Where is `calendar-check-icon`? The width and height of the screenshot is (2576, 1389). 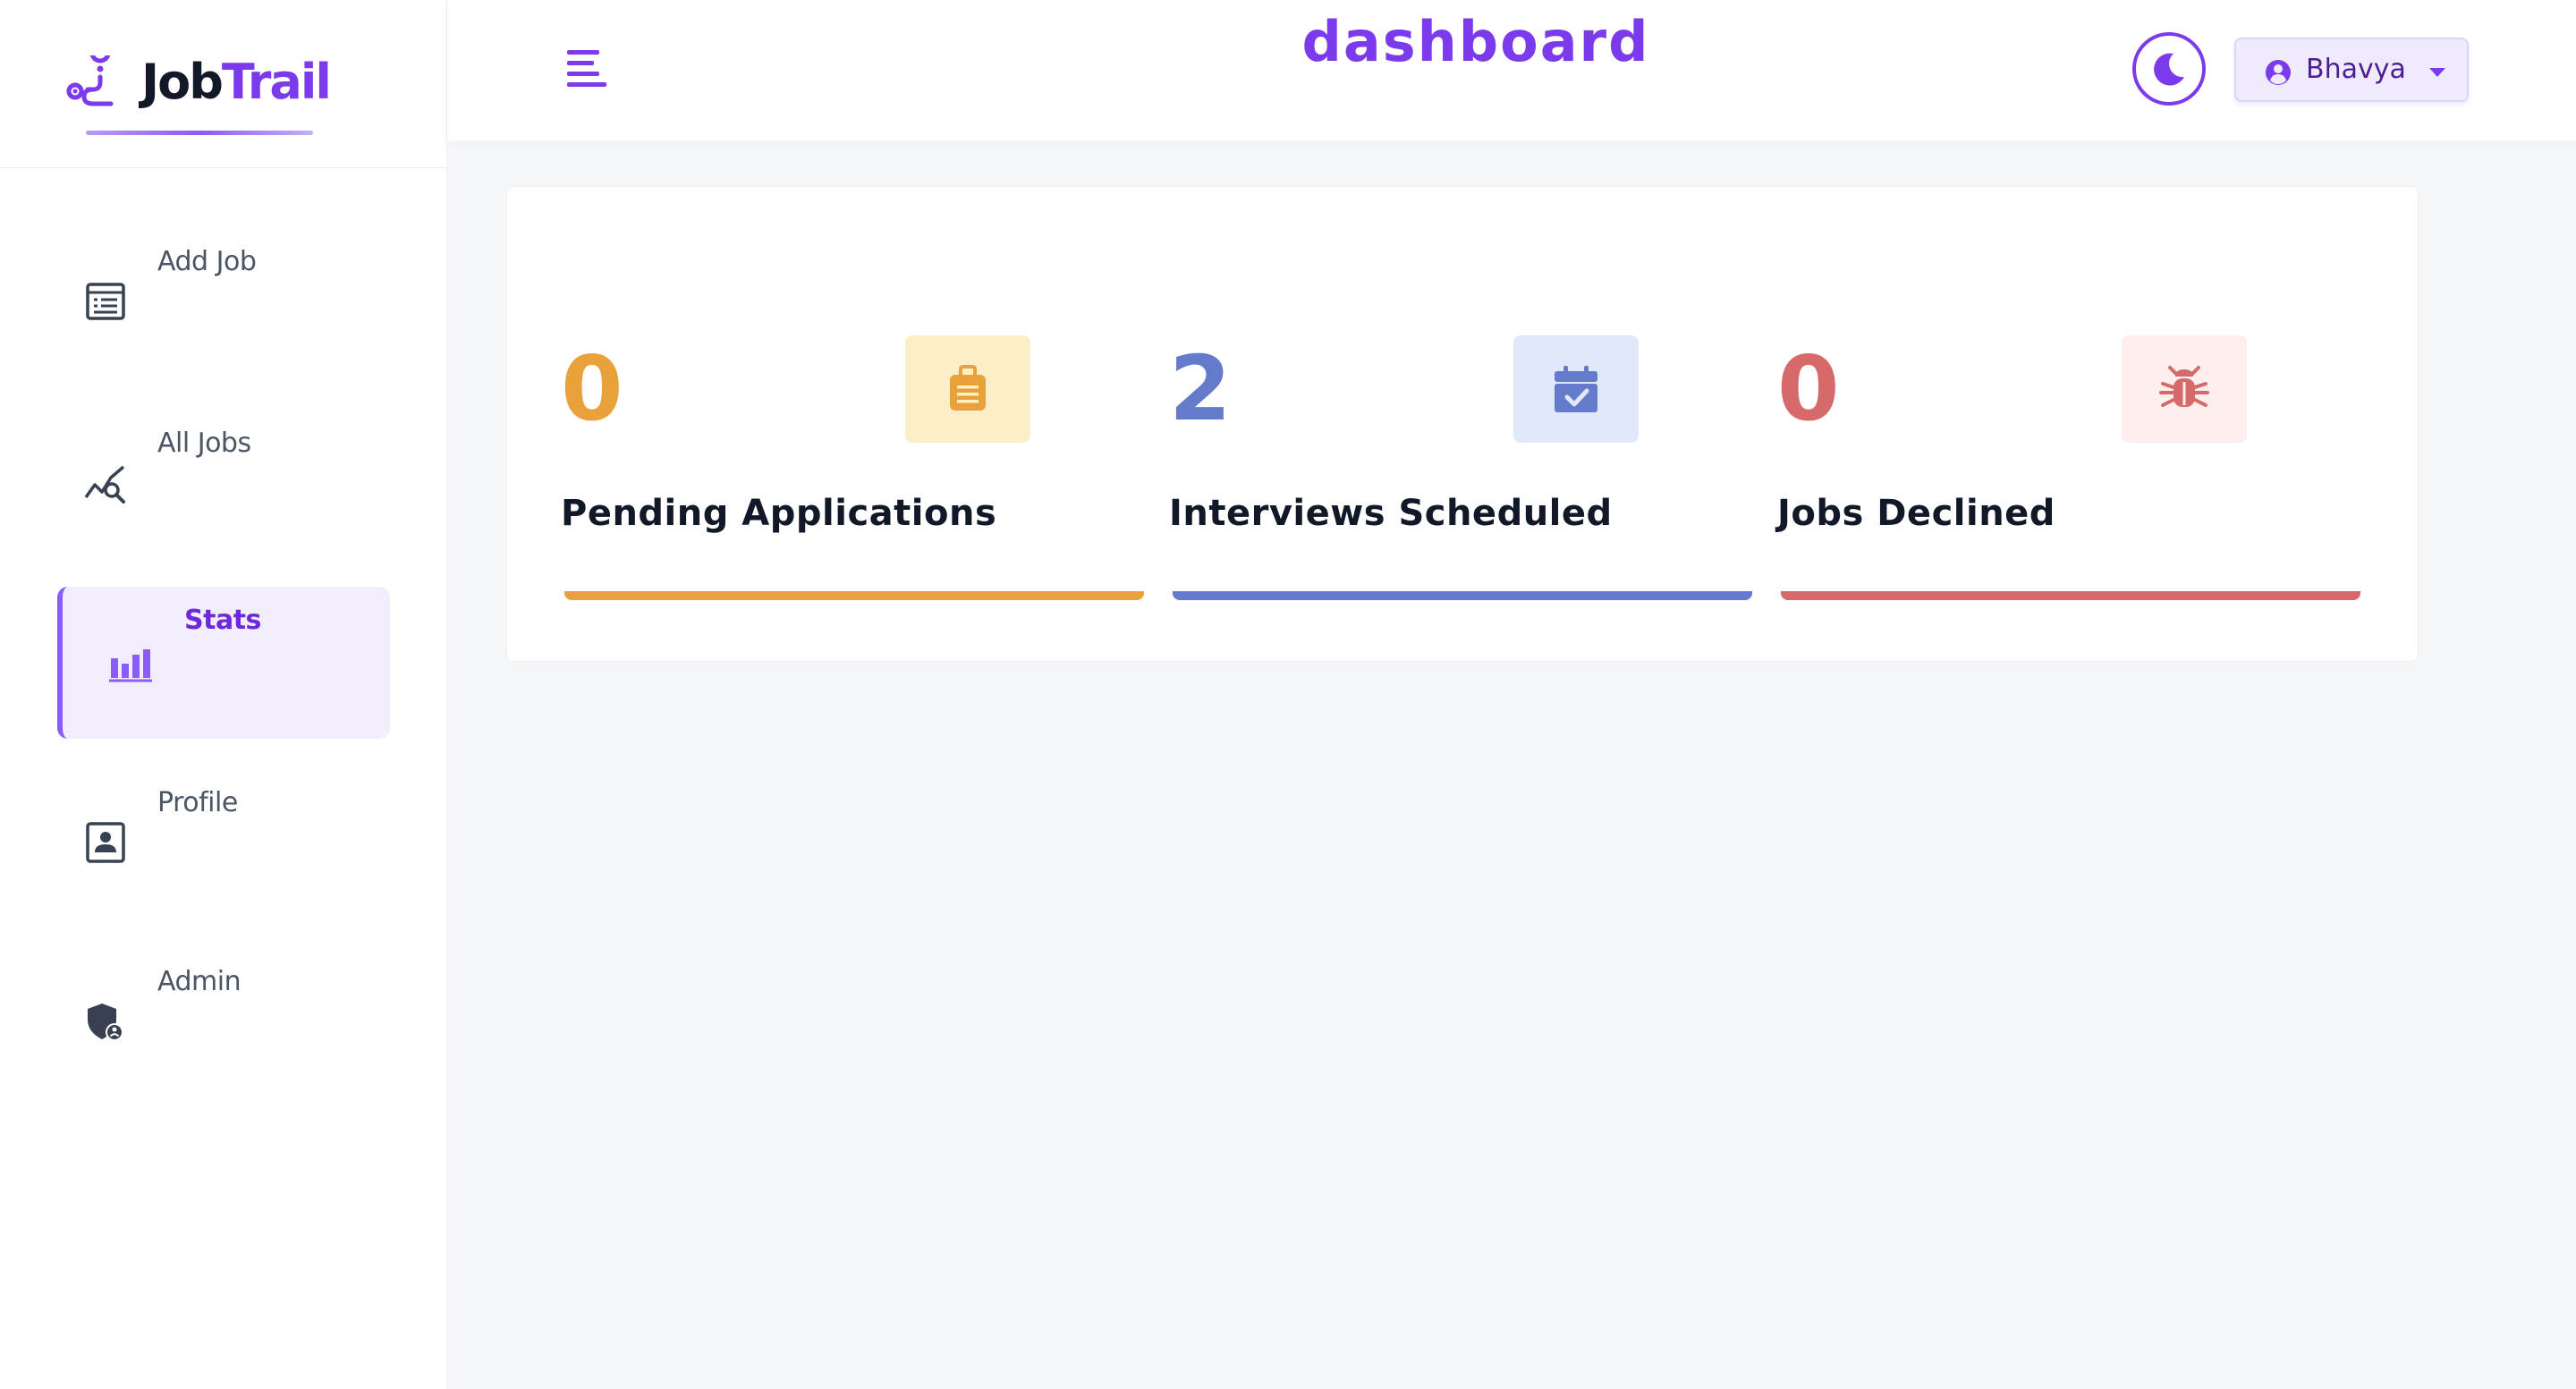
calendar-check-icon is located at coordinates (1576, 389).